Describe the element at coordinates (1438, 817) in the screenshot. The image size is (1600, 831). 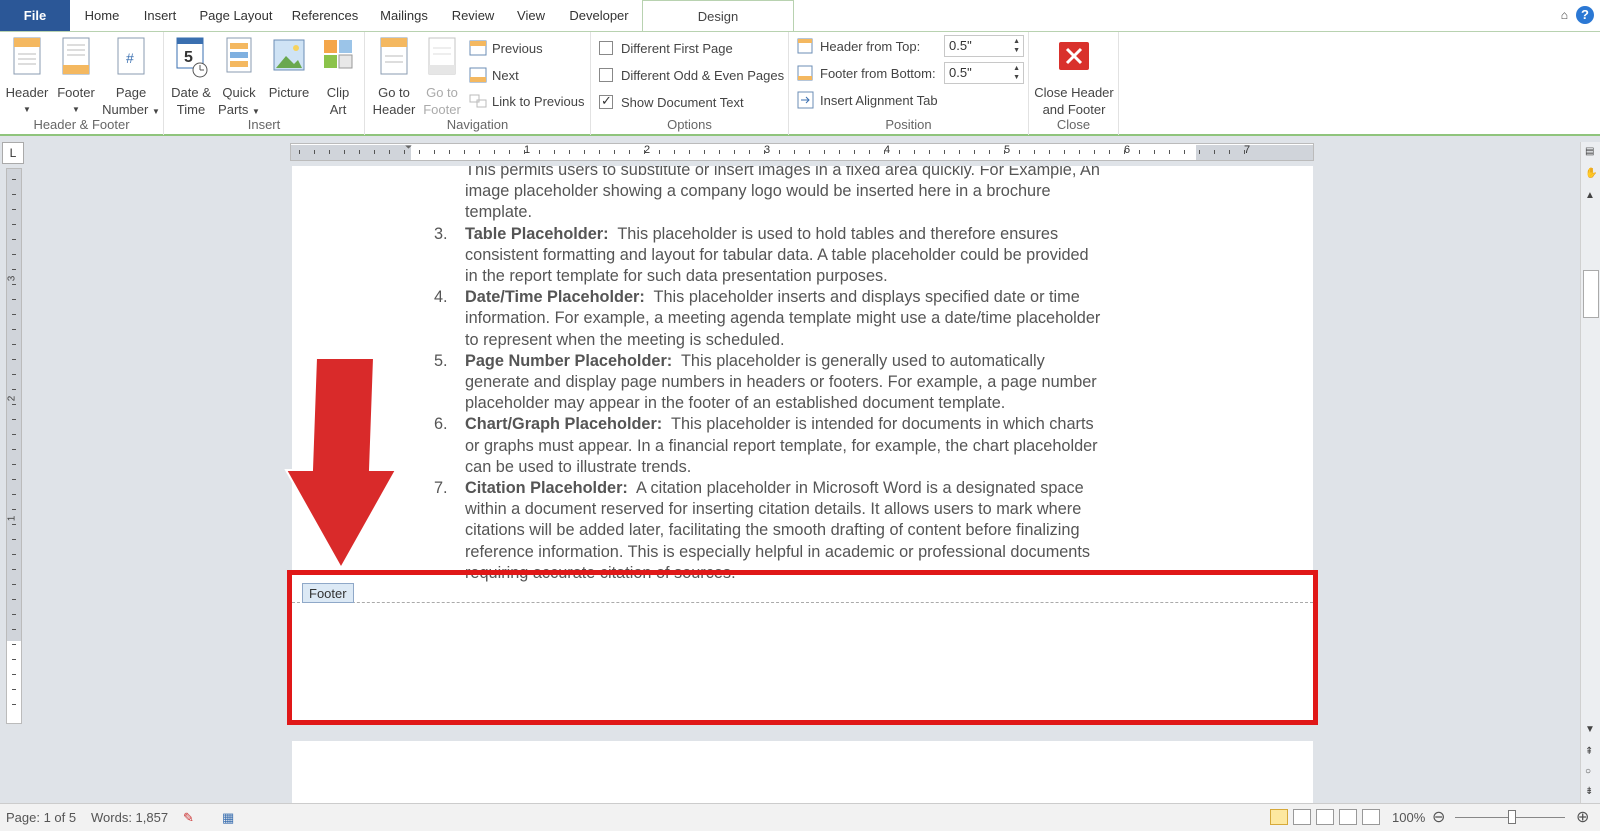
I see `zoom-out-icon: ⊖` at that location.